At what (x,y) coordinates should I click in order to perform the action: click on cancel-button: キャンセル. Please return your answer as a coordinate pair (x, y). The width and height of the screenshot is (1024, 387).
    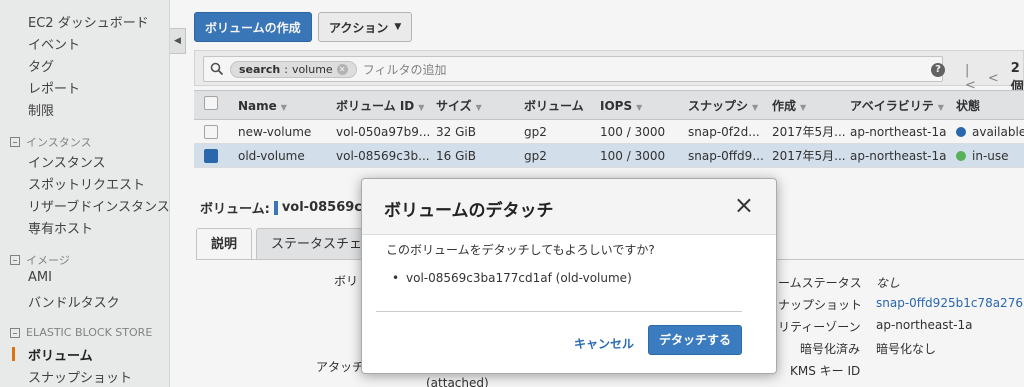
    Looking at the image, I should click on (604, 343).